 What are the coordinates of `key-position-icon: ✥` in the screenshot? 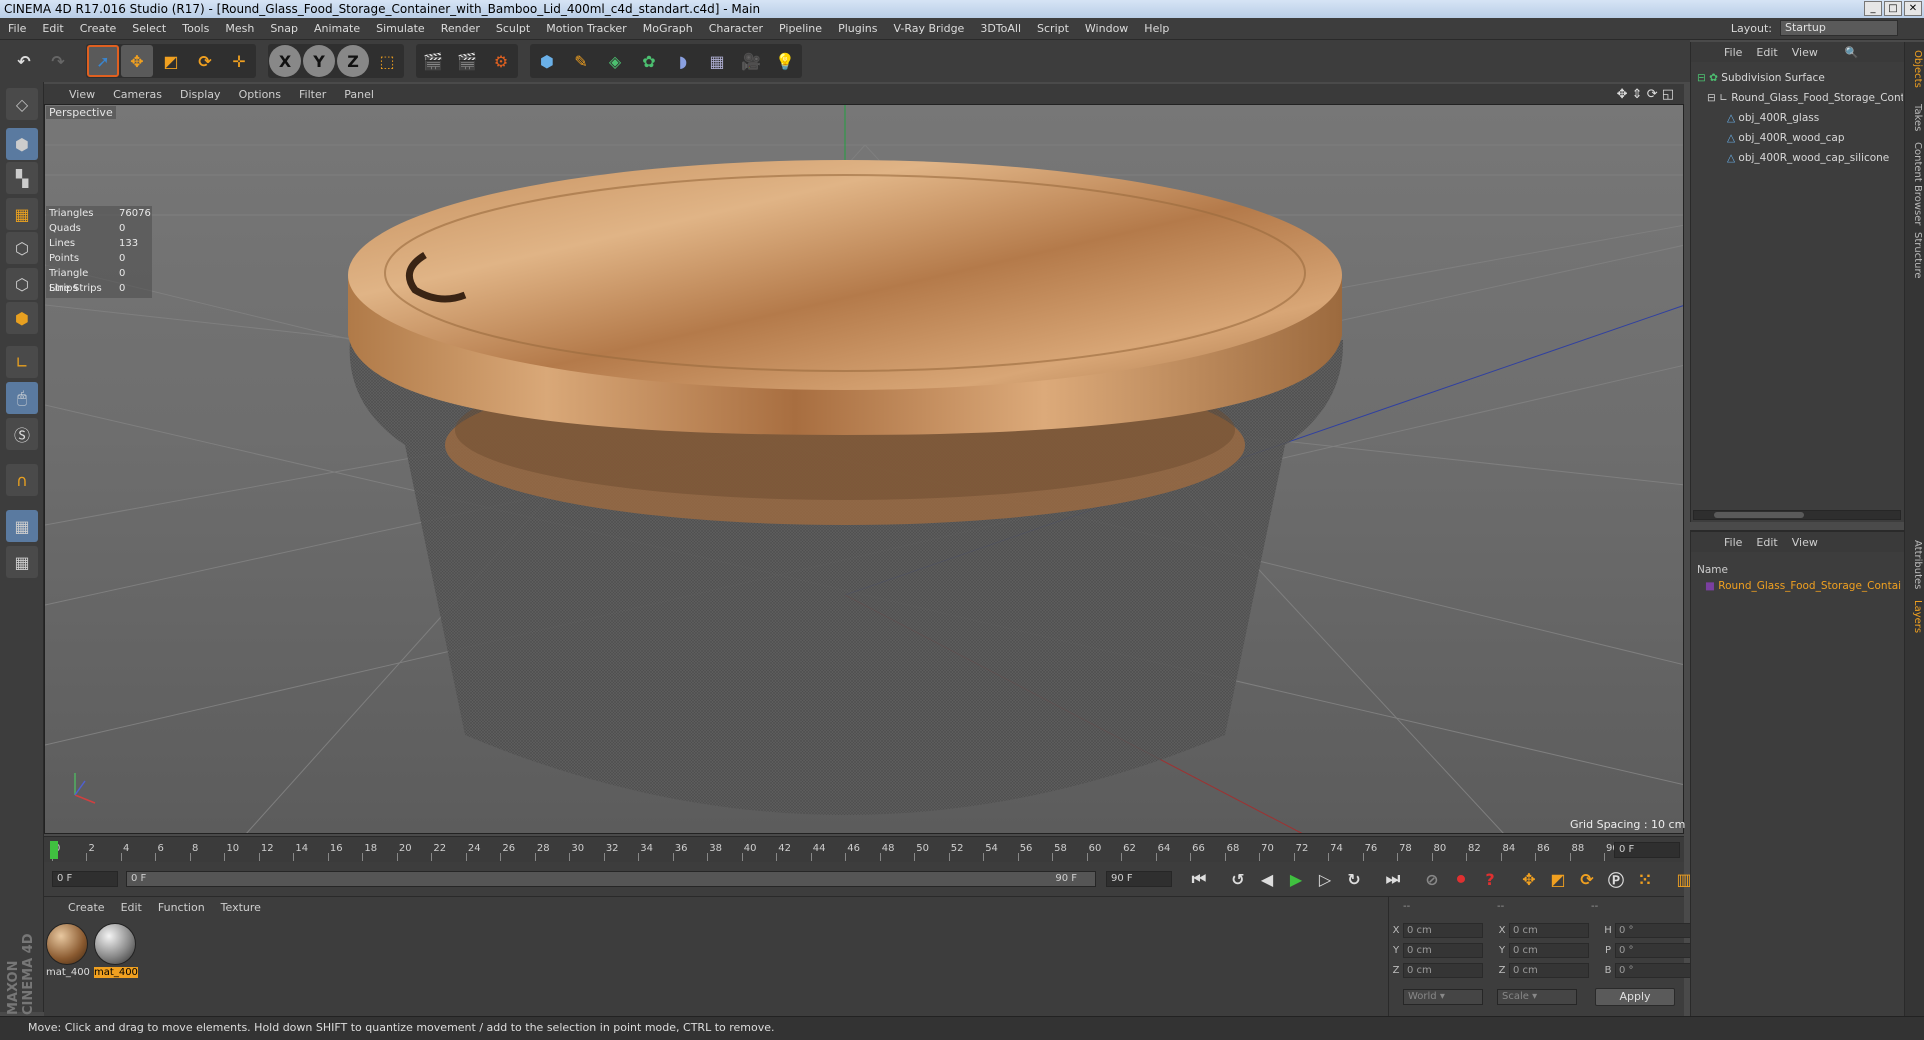 It's located at (1529, 879).